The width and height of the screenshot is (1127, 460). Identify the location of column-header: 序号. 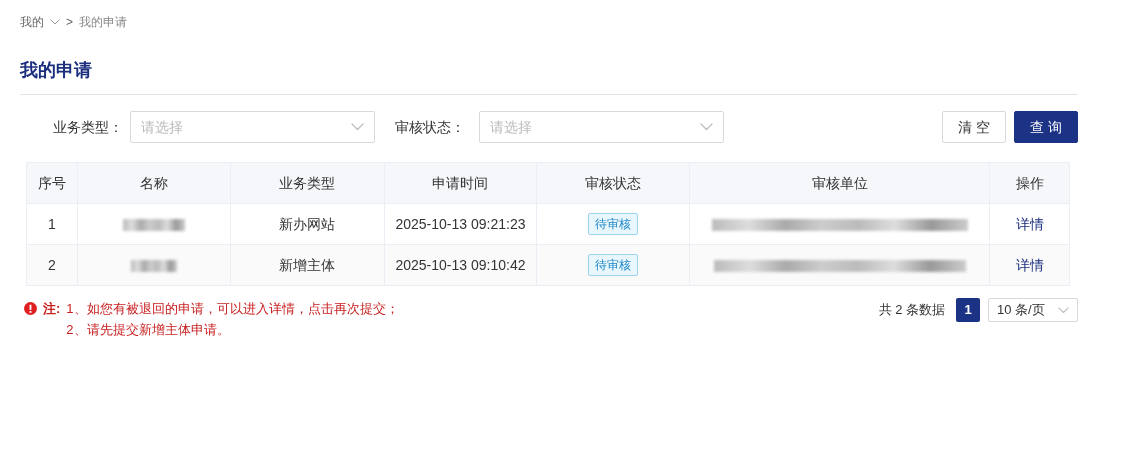
(52, 183).